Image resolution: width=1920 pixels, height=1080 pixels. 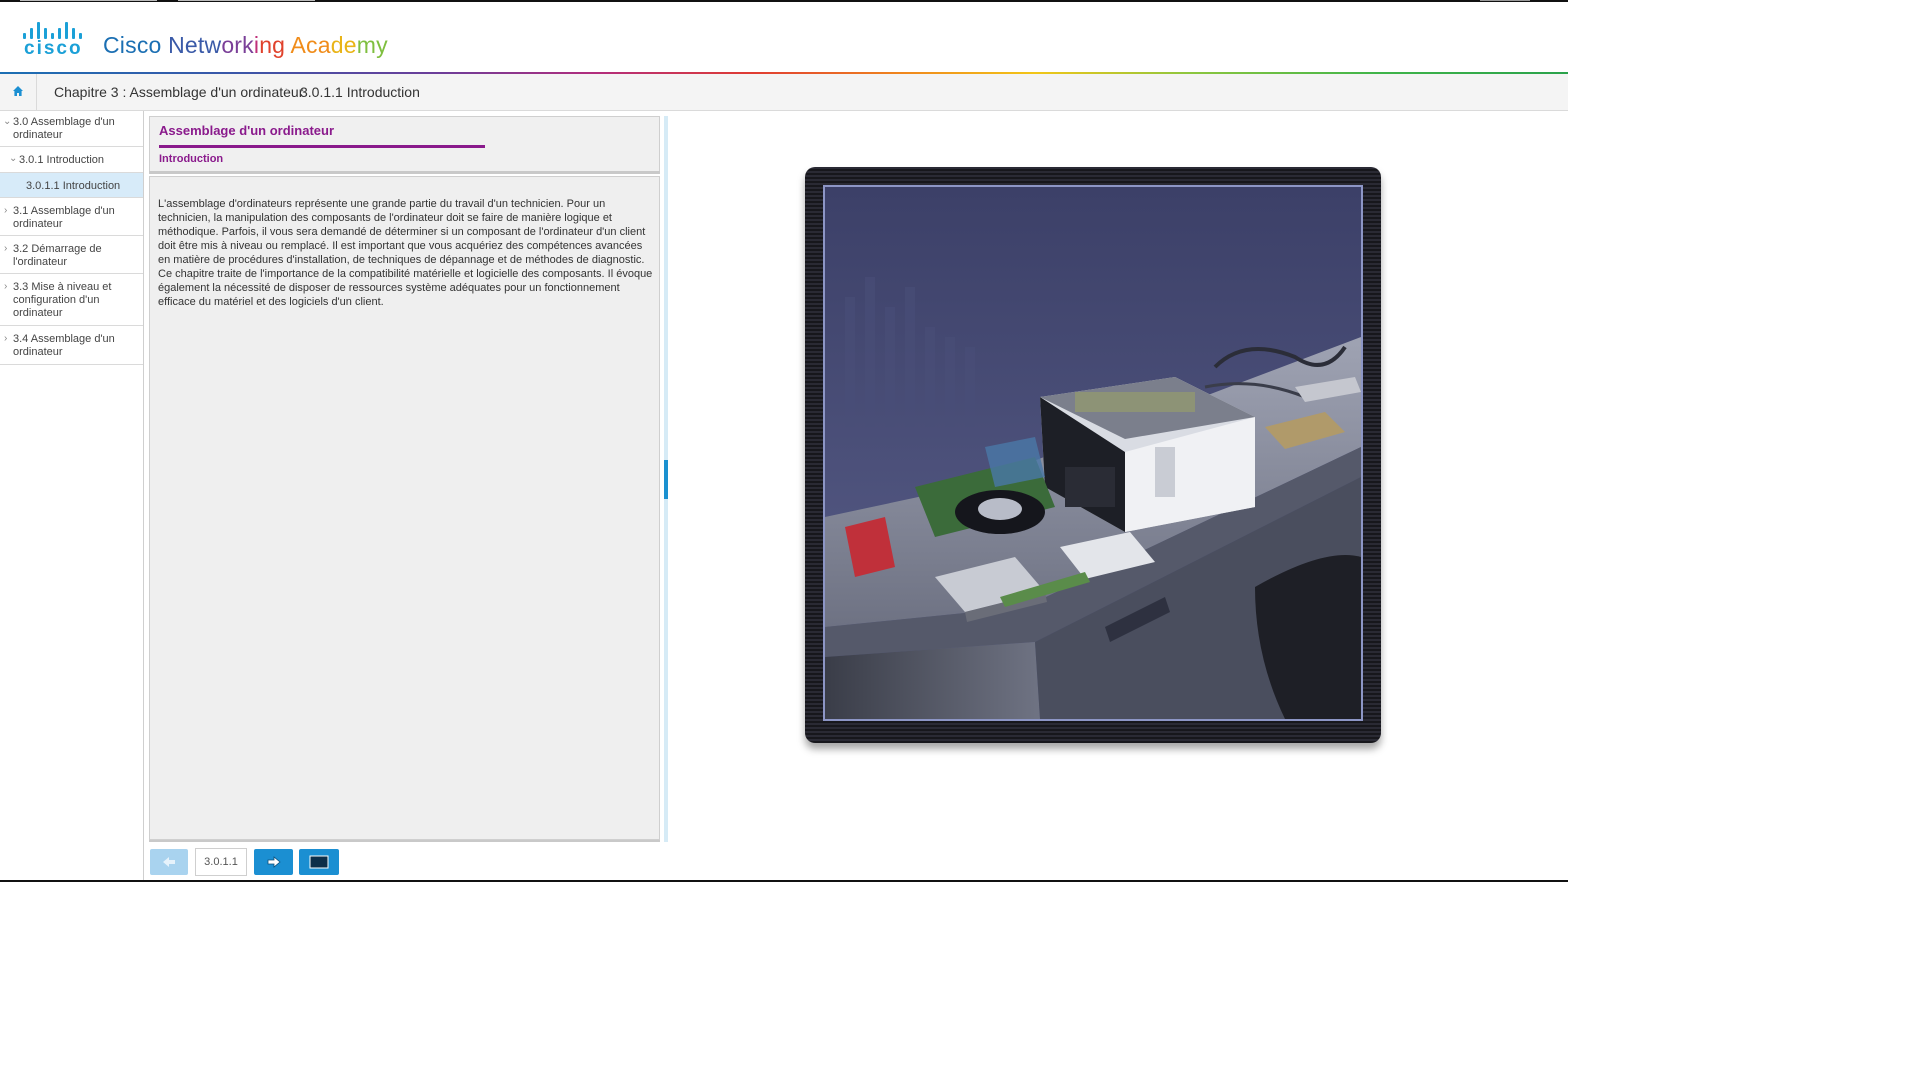 What do you see at coordinates (53, 48) in the screenshot?
I see `cisco-wordmark: cisco` at bounding box center [53, 48].